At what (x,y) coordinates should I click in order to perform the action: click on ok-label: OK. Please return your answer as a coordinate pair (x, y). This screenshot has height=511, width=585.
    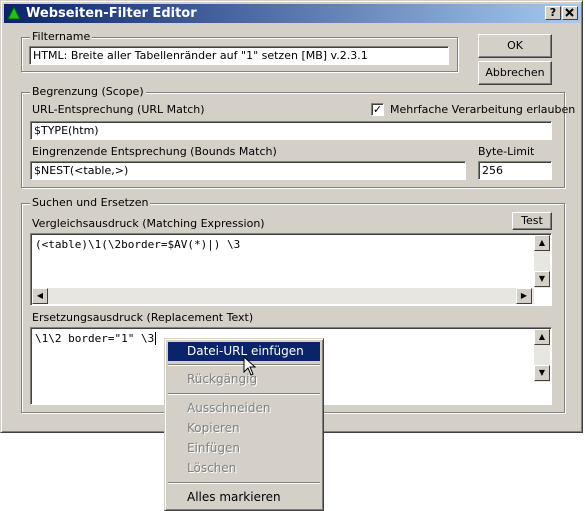
    Looking at the image, I should click on (515, 45).